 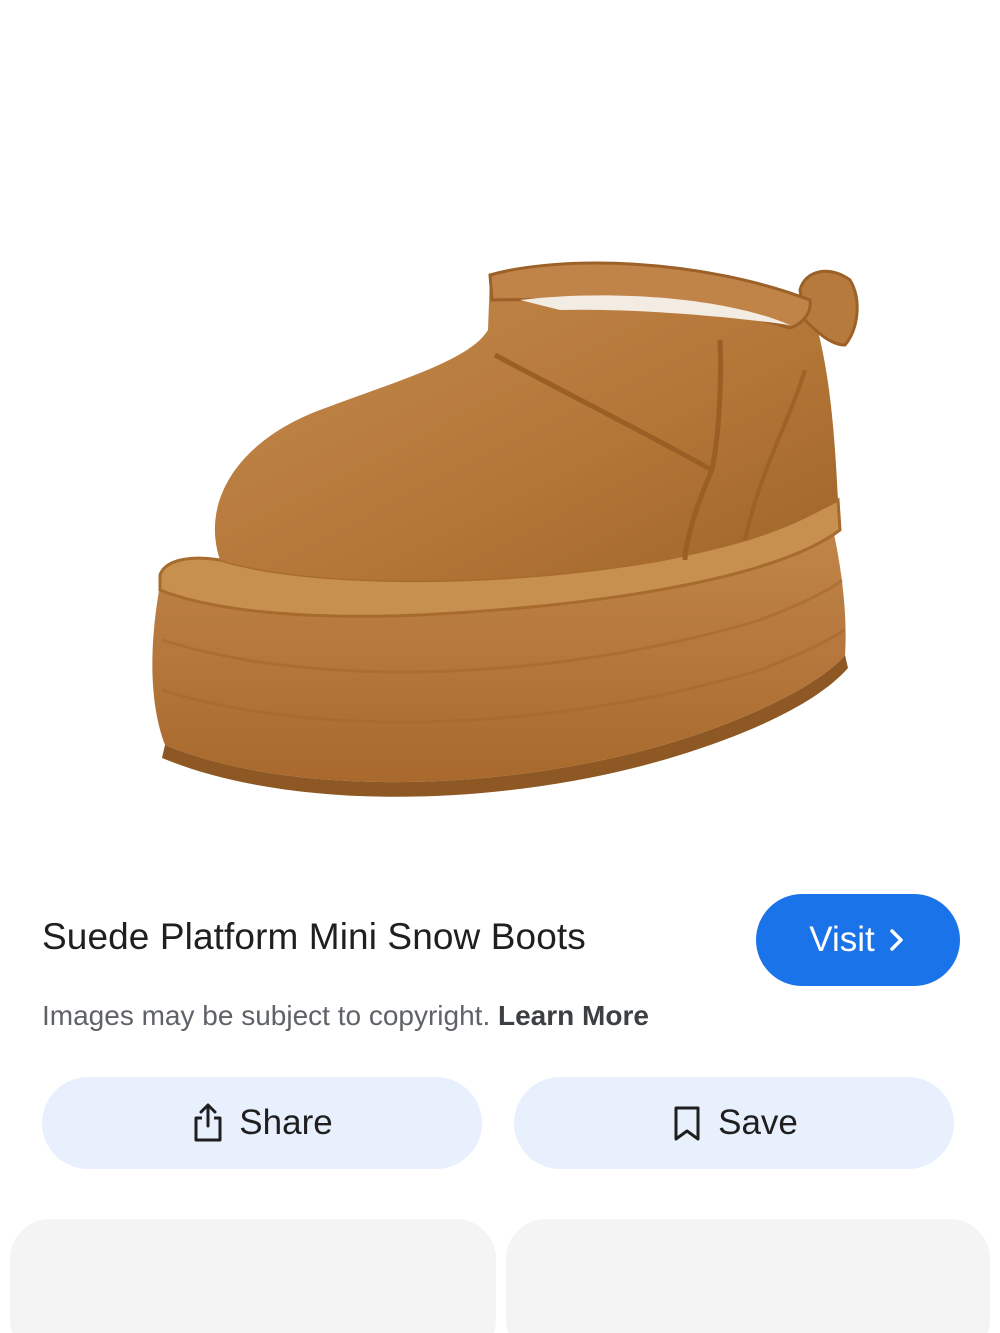 I want to click on copyright-text: Images may be subject to copyright., so click(x=266, y=1015).